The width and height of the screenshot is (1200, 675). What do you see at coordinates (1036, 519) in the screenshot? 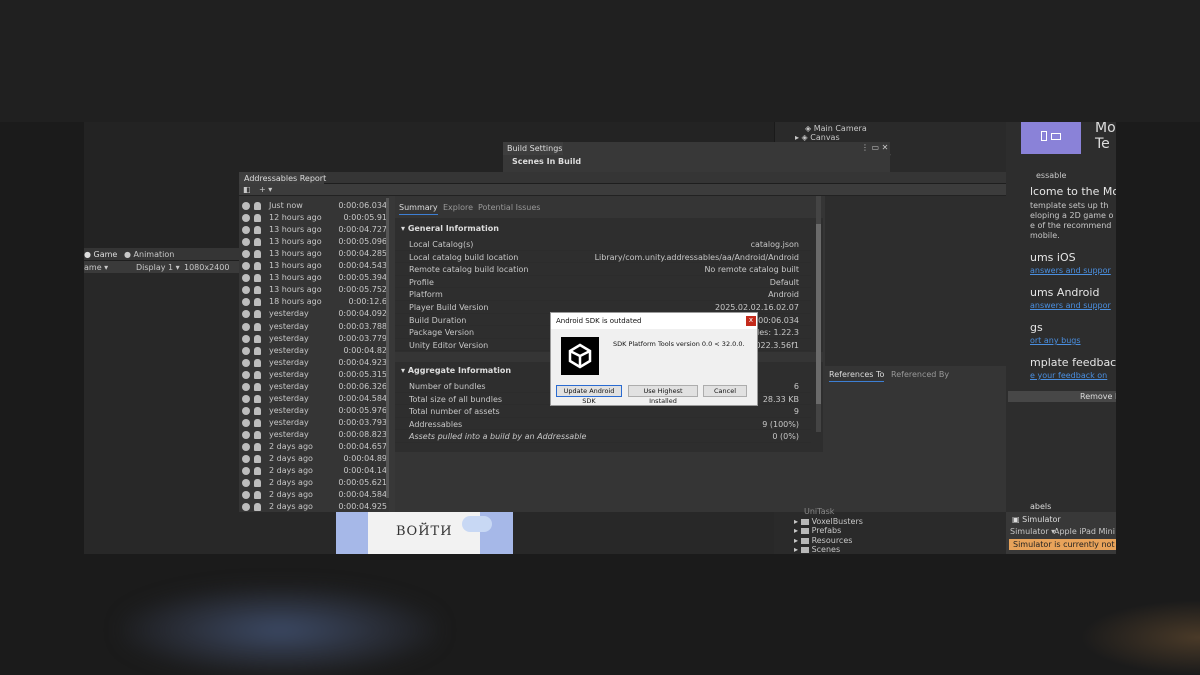
I see `tab-simulator: ▣ Simulator` at bounding box center [1036, 519].